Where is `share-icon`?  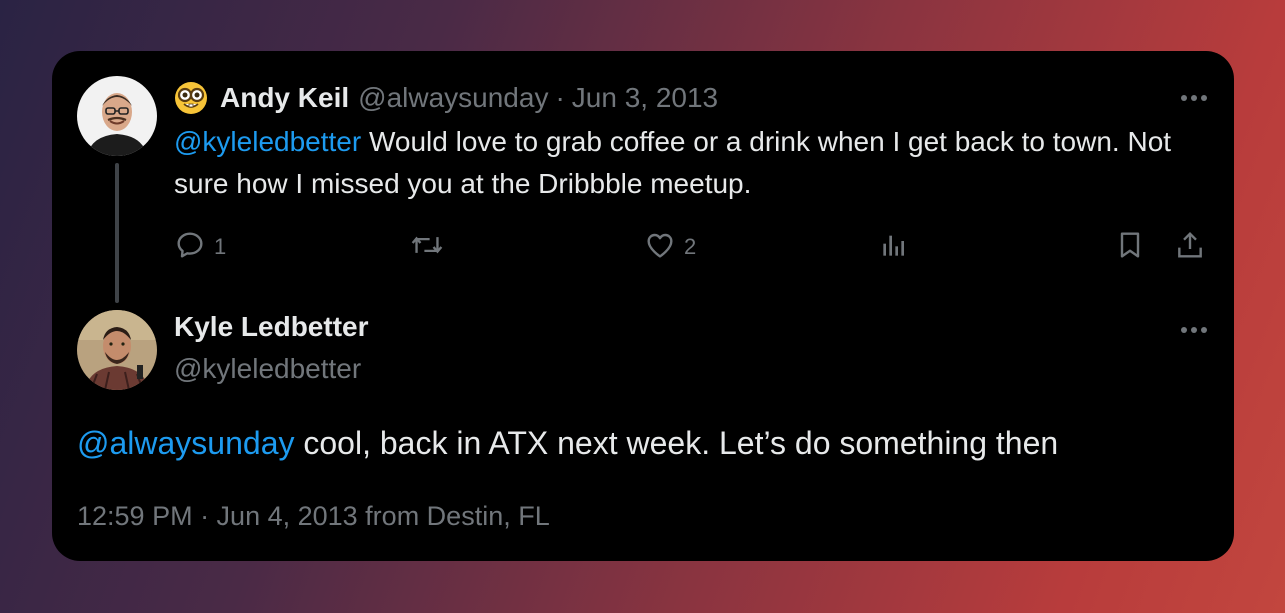
share-icon is located at coordinates (1190, 247).